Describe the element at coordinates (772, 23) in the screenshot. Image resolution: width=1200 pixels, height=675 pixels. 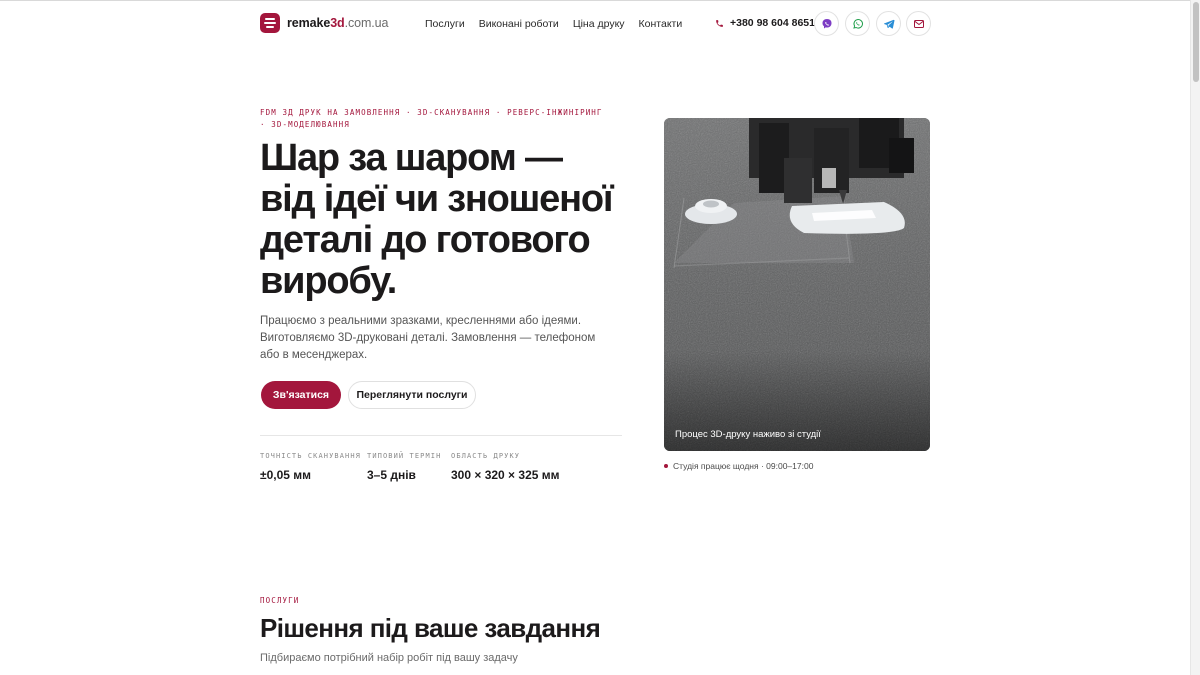
I see `phone-number: +380 98 604 8651` at that location.